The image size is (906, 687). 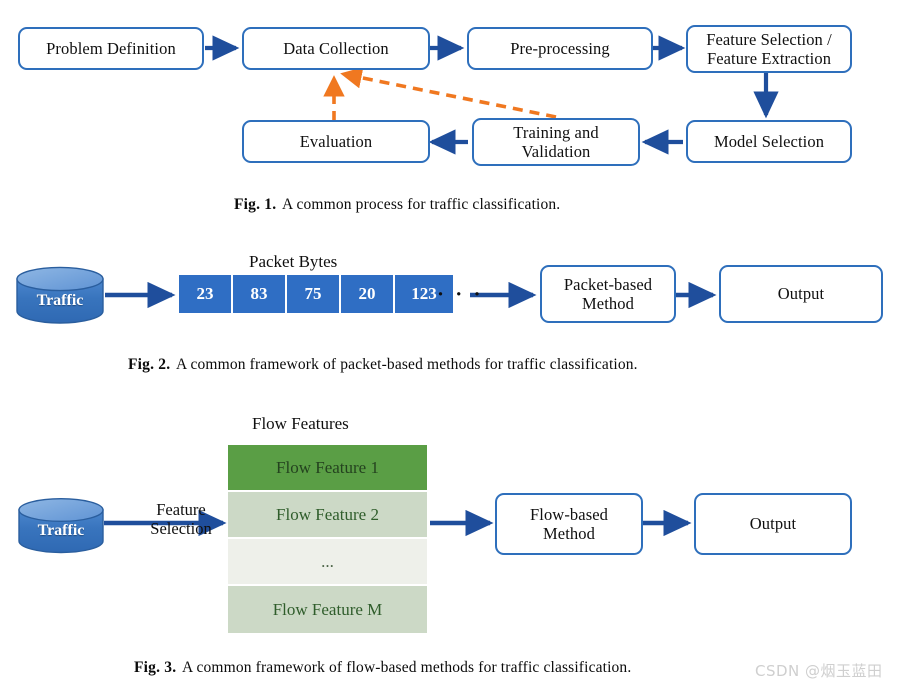 What do you see at coordinates (293, 261) in the screenshot?
I see `packet-bytes-title: Packet Bytes` at bounding box center [293, 261].